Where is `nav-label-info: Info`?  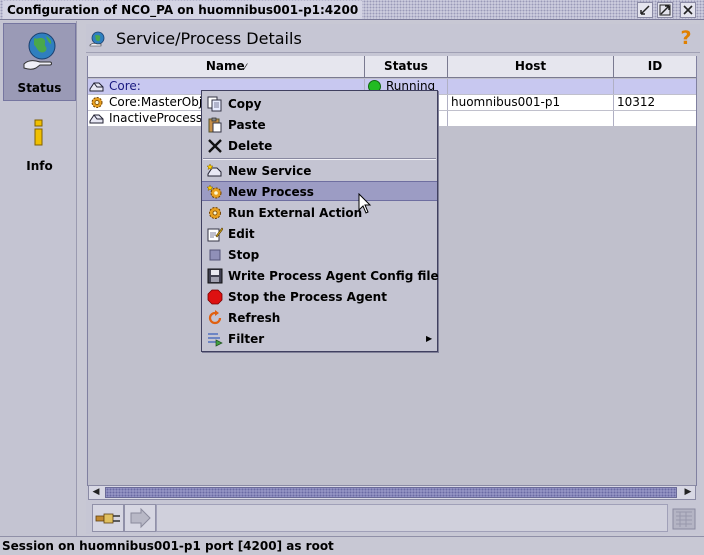 nav-label-info: Info is located at coordinates (39, 166).